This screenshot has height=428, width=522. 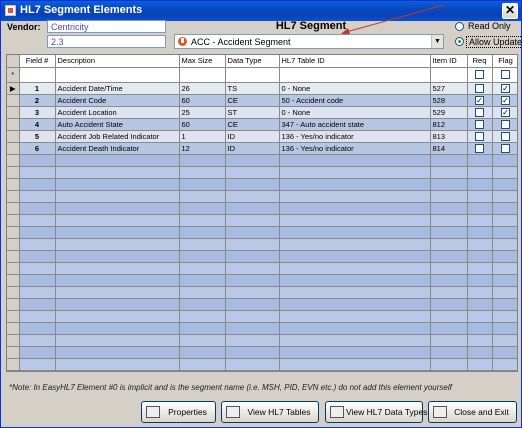 What do you see at coordinates (37, 100) in the screenshot?
I see `cell-field: 2` at bounding box center [37, 100].